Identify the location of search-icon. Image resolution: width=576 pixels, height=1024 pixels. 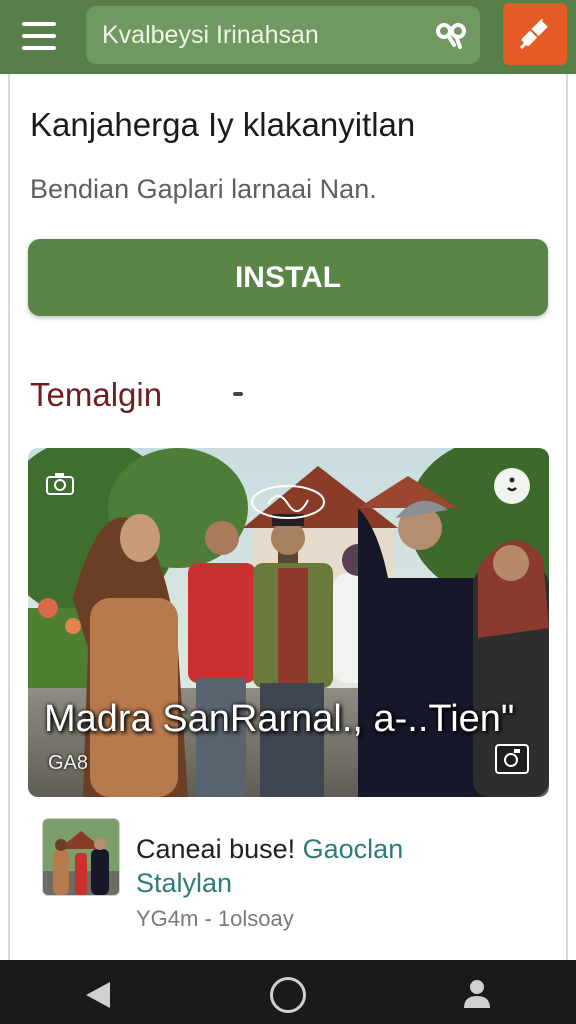
(450, 35).